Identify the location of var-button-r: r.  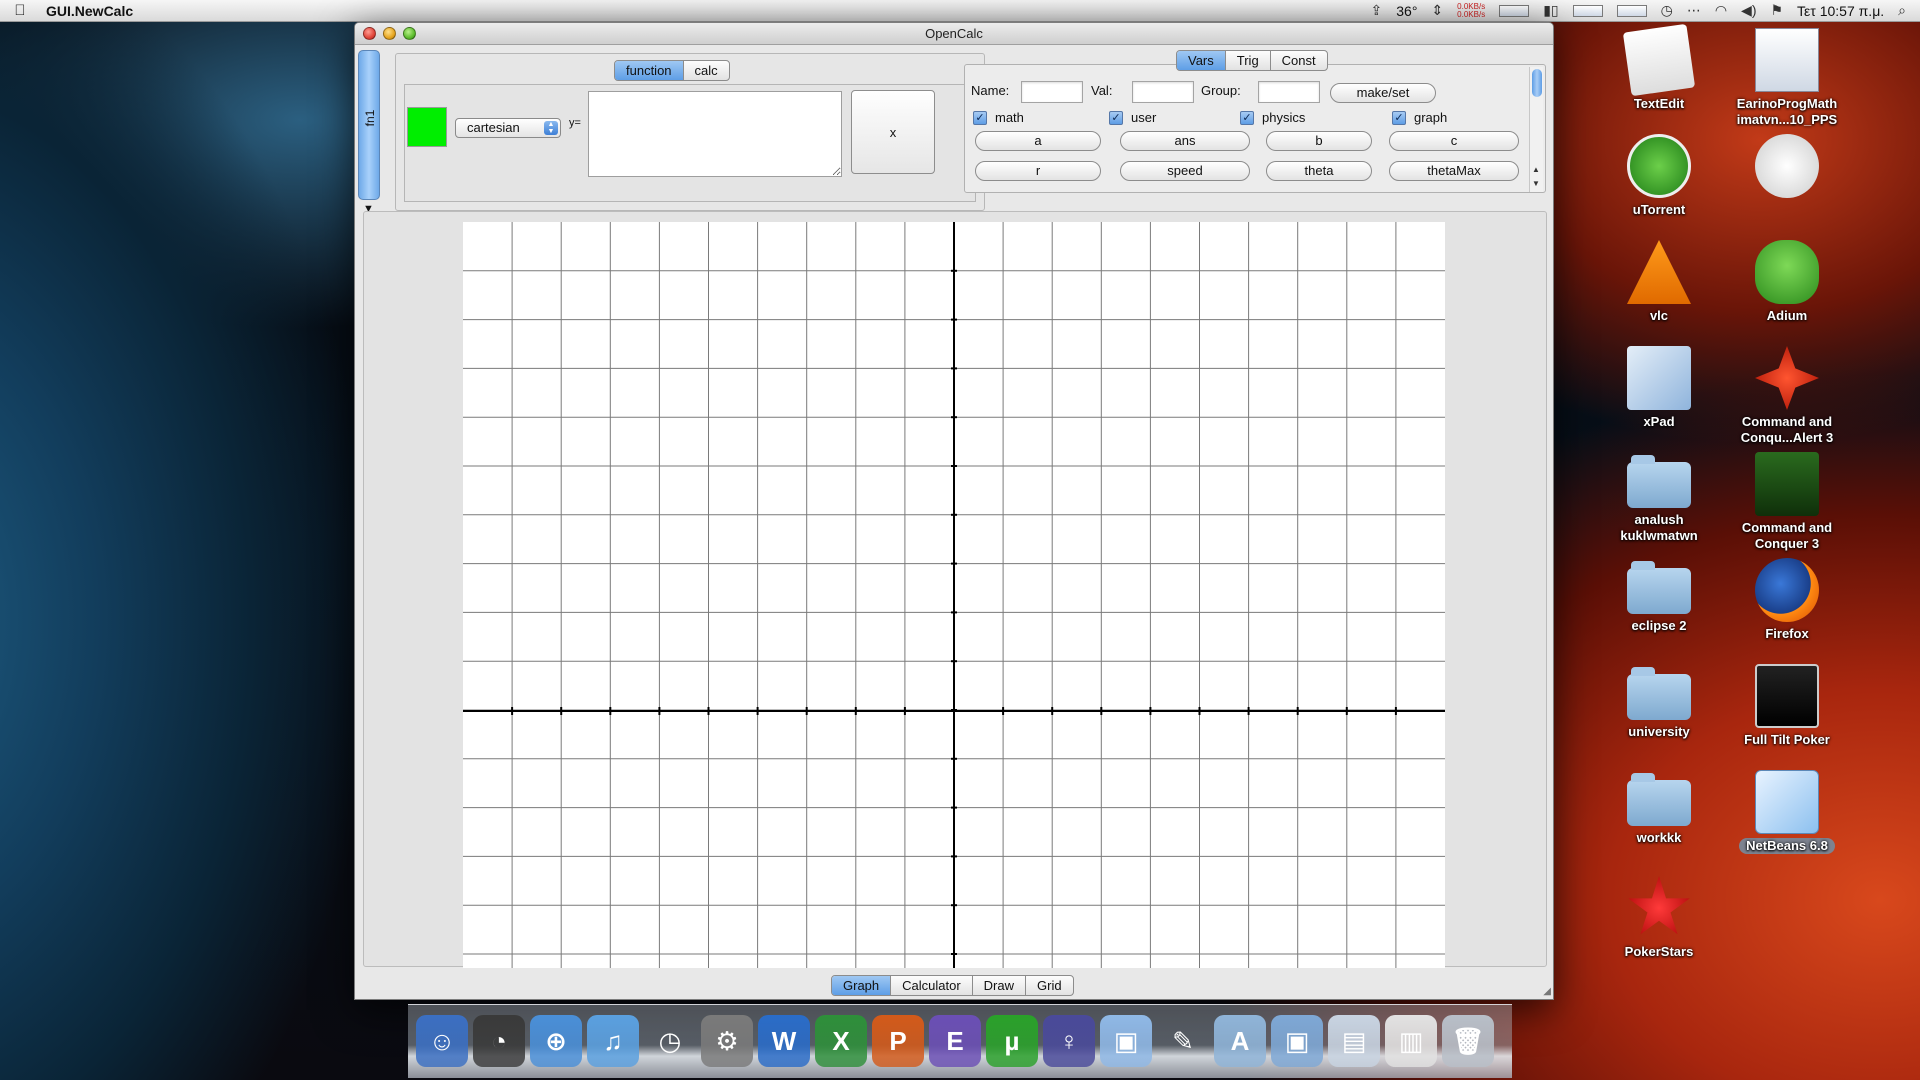
(1038, 171).